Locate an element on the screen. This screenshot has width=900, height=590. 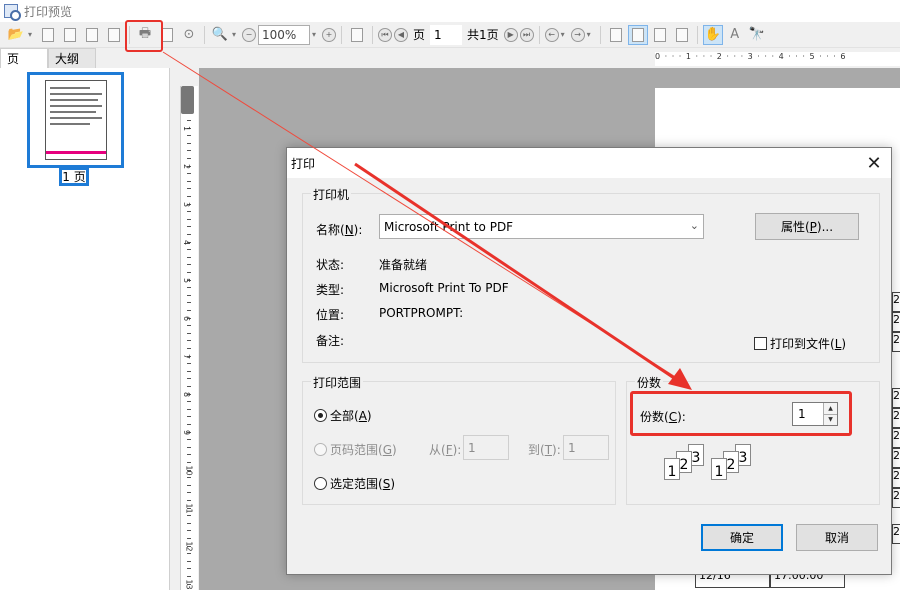
from-label: 从(F): is located at coordinates (445, 450).